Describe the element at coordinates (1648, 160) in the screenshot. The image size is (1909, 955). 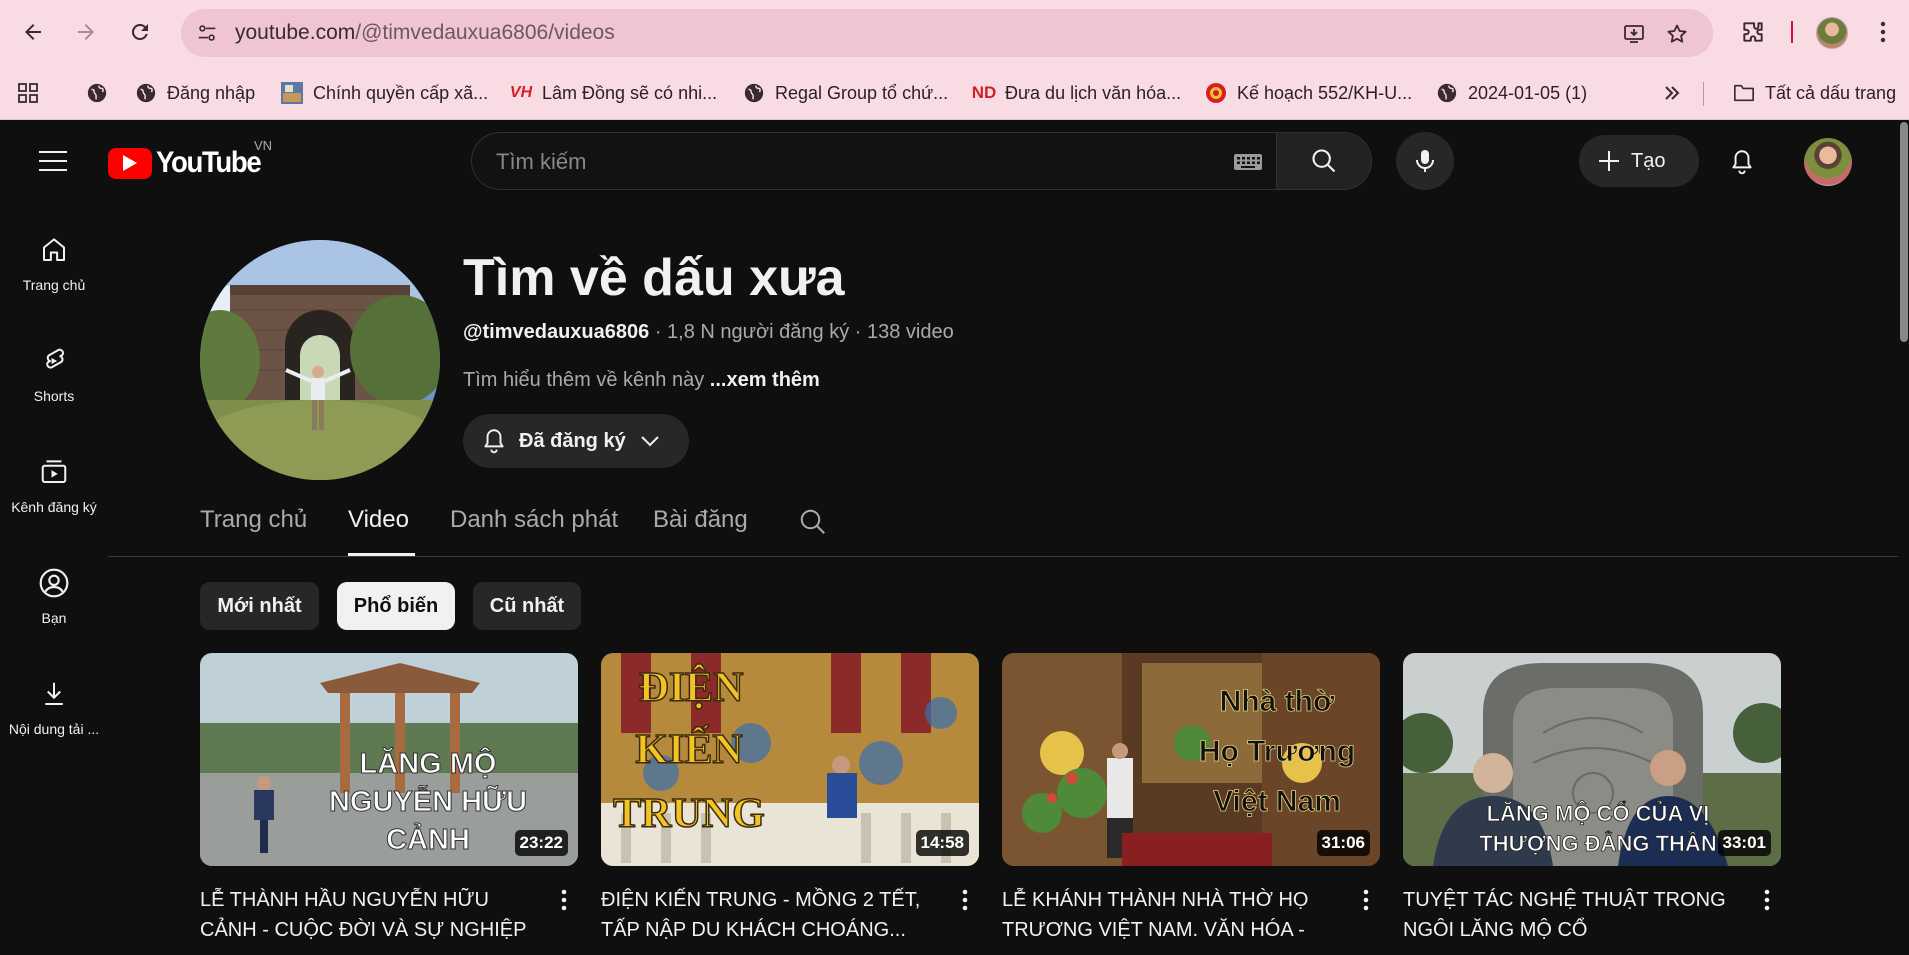
I see `create-label: Tạo` at that location.